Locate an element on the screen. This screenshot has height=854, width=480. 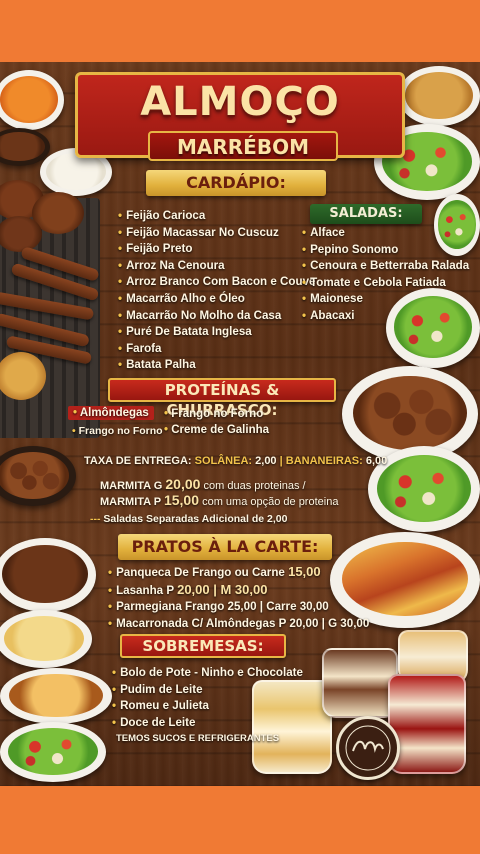
sobremesas-heading: SOBREMESAS: is located at coordinates (203, 646).